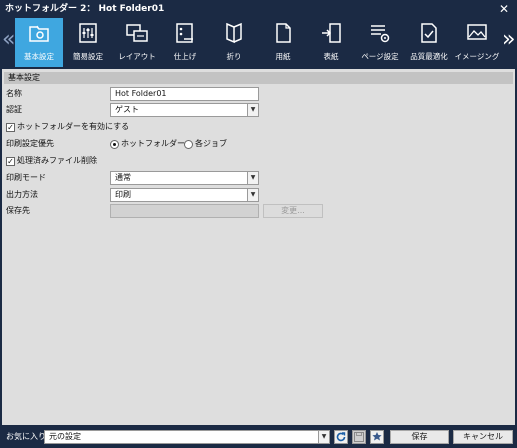 The height and width of the screenshot is (448, 517). Describe the element at coordinates (184, 178) in the screenshot. I see `print-mode-select: 通常 ▼` at that location.